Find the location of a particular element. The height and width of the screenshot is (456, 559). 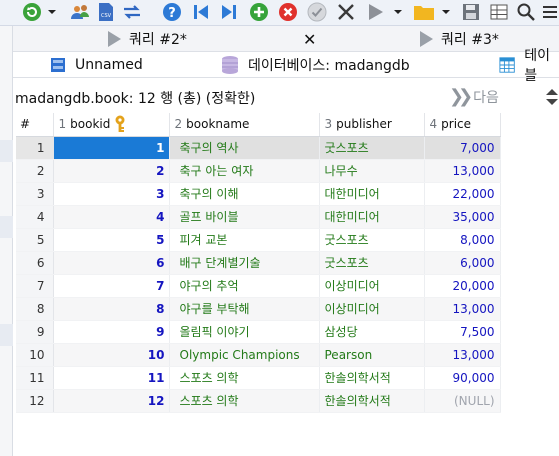

save-icon is located at coordinates (471, 12).